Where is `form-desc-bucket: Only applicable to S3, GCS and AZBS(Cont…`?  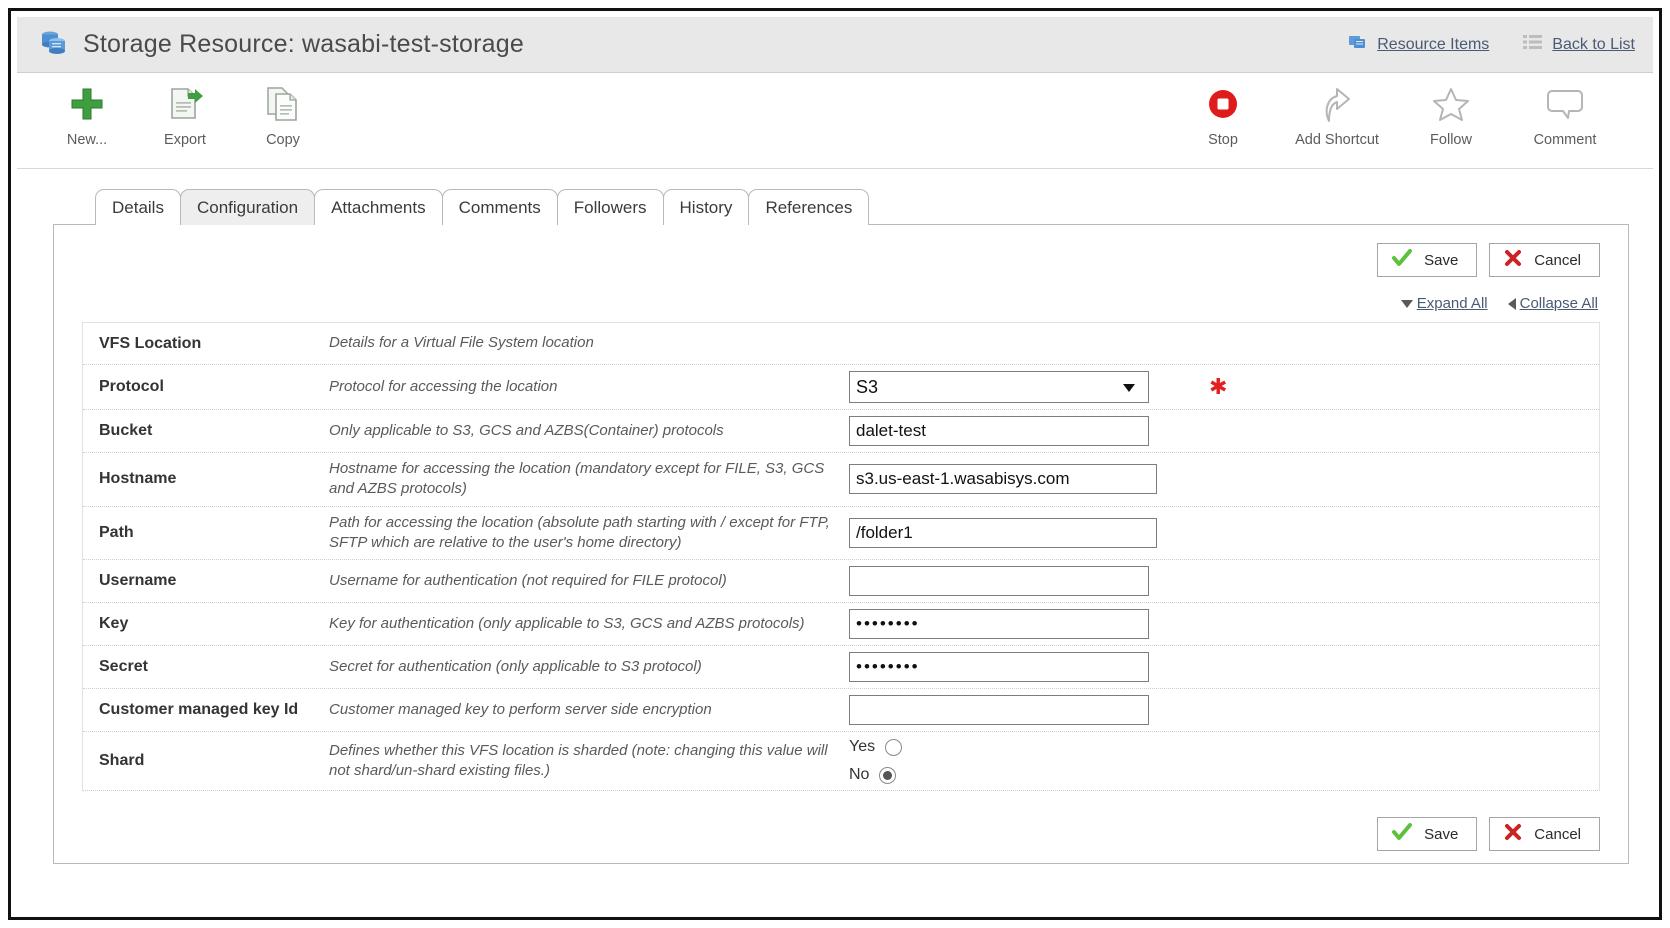 form-desc-bucket: Only applicable to S3, GCS and AZBS(Cont… is located at coordinates (526, 430).